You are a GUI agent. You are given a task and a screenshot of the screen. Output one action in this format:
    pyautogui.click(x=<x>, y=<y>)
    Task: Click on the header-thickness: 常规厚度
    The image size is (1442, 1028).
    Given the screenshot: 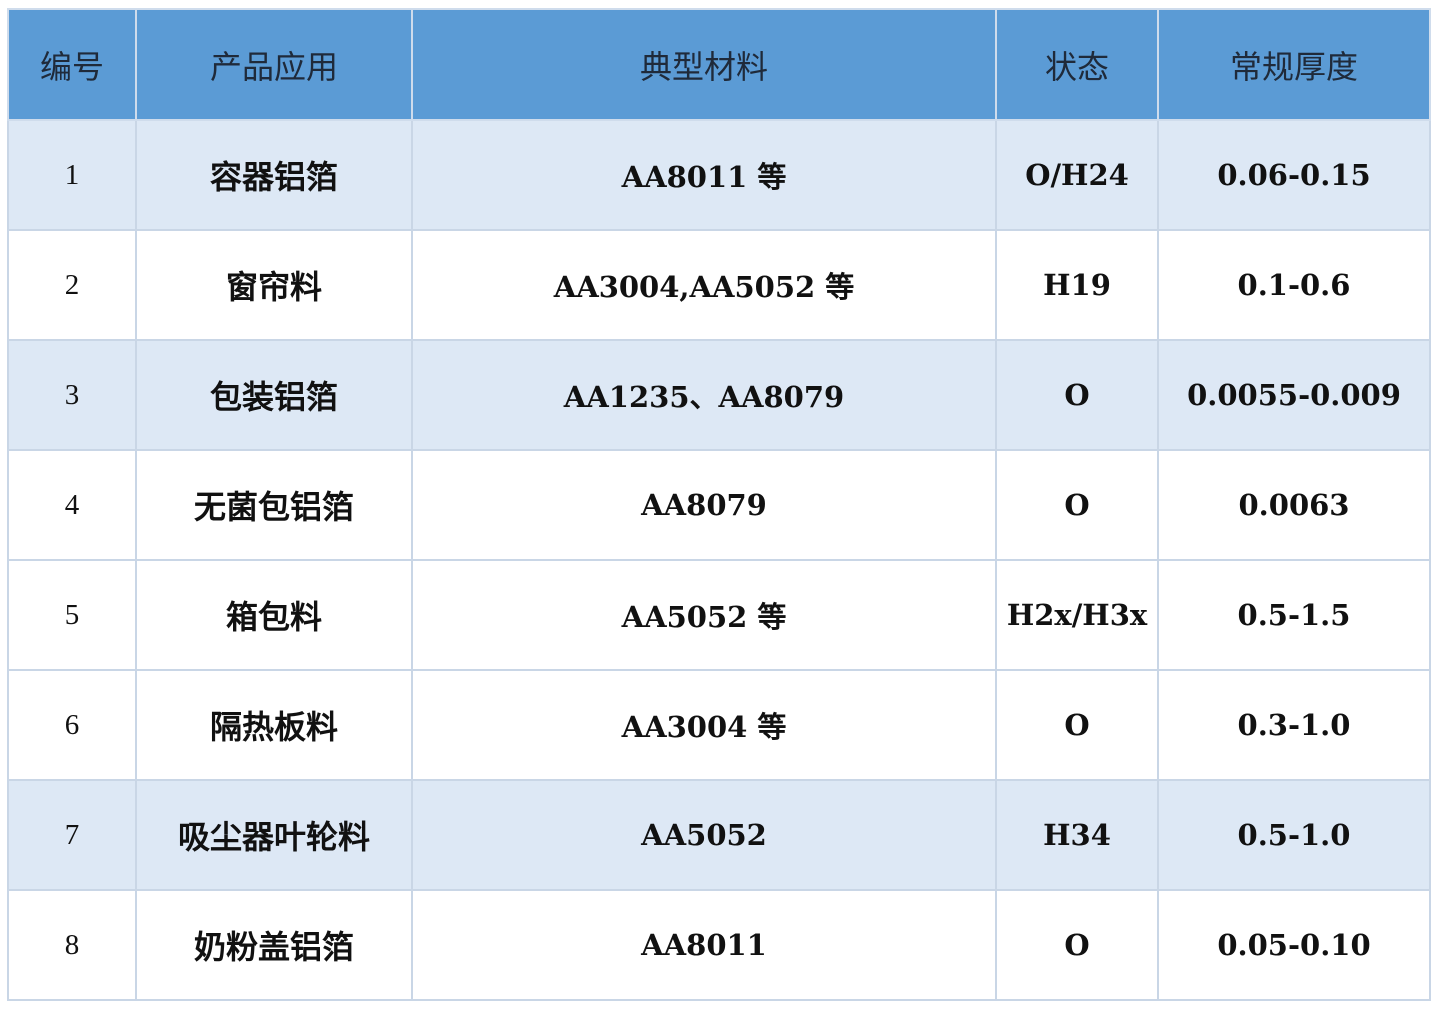 What is the action you would take?
    pyautogui.click(x=1294, y=64)
    